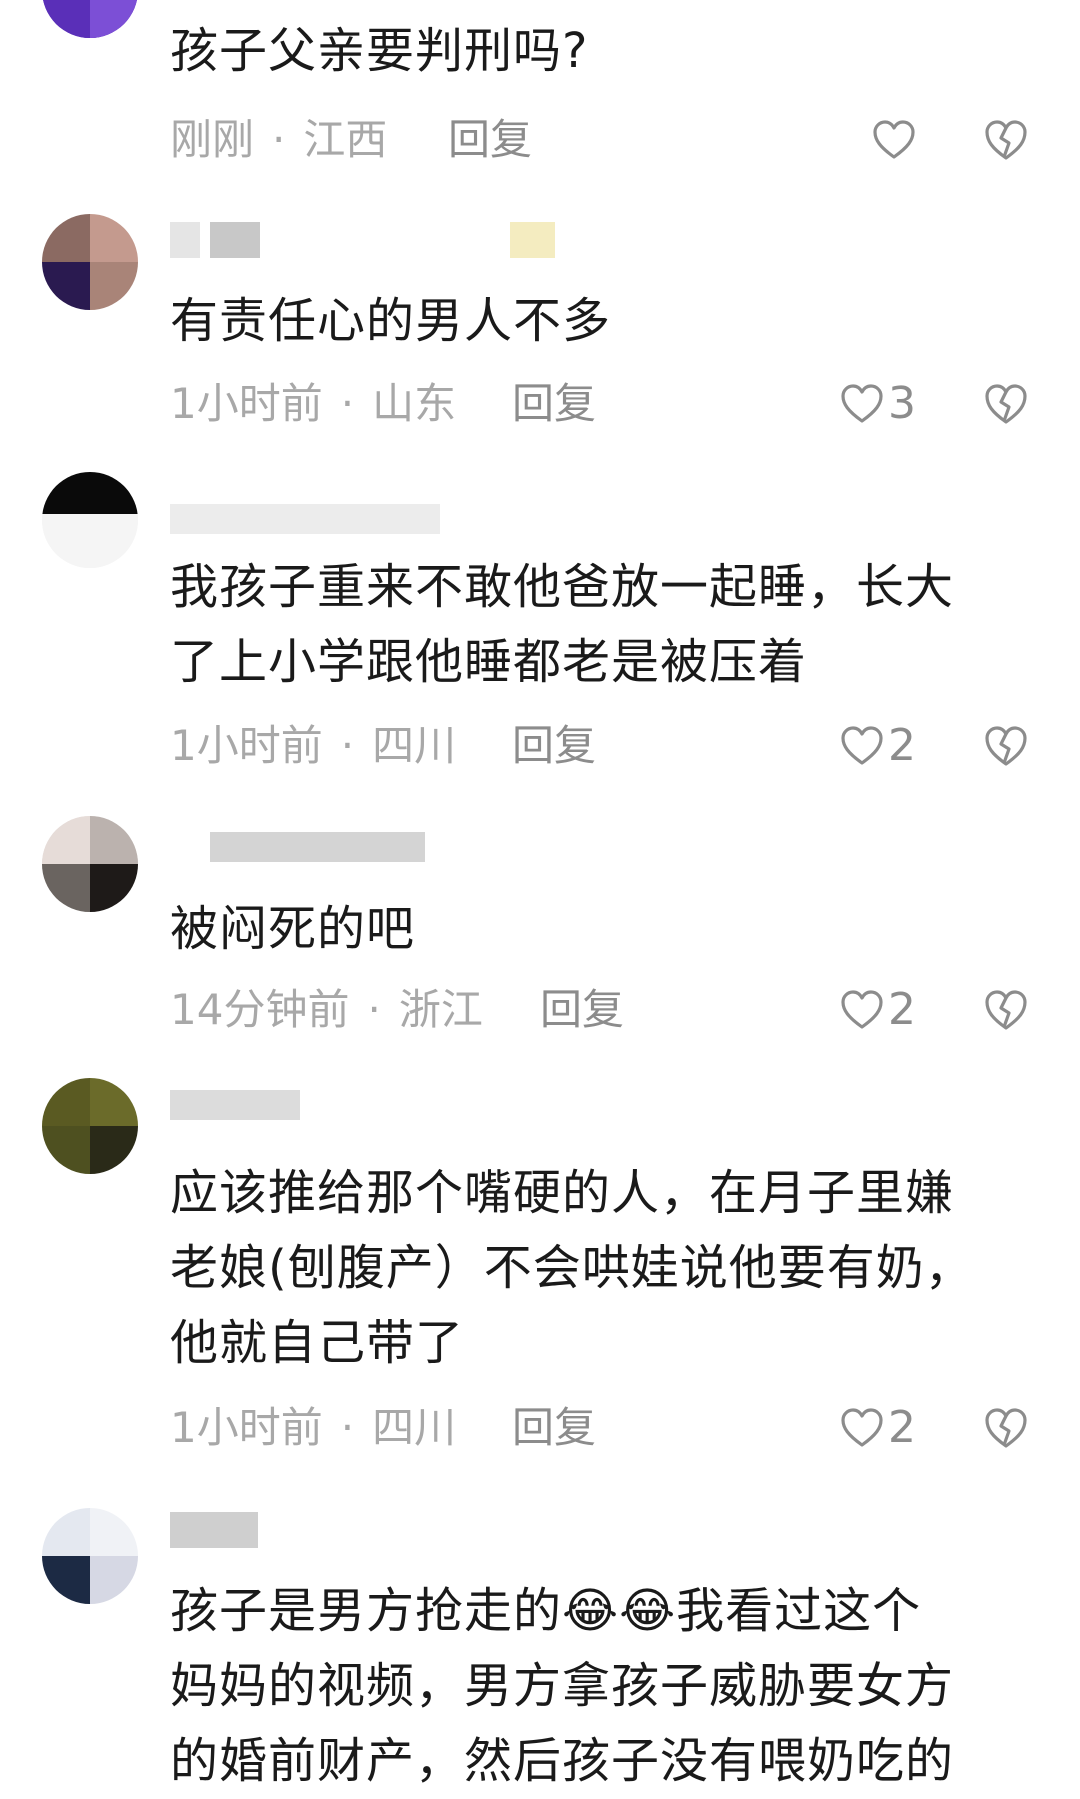 The width and height of the screenshot is (1080, 1799). I want to click on comment-meta: 刚刚 · 江西, so click(278, 140).